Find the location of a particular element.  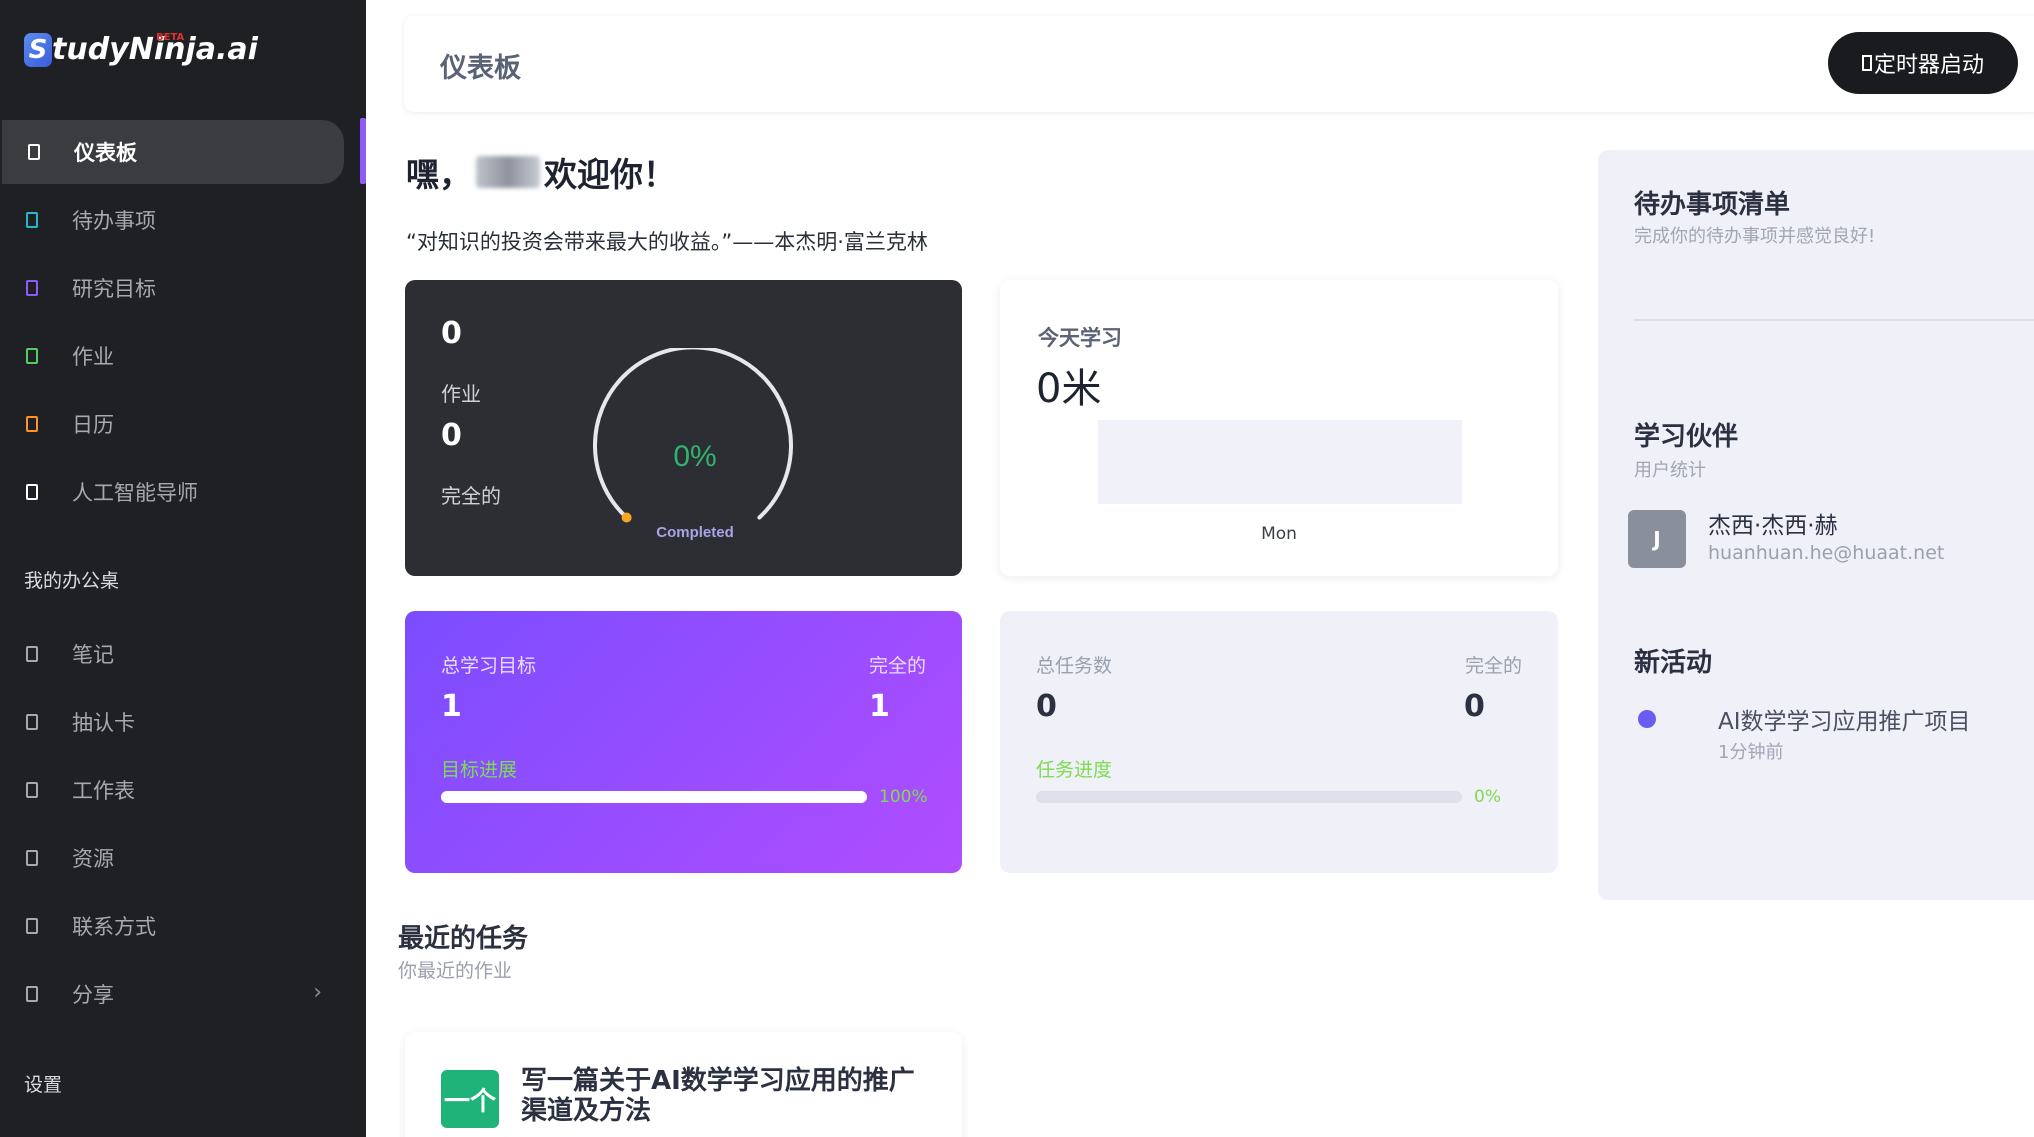

goals-progress-label: 目标进展 is located at coordinates (479, 770).